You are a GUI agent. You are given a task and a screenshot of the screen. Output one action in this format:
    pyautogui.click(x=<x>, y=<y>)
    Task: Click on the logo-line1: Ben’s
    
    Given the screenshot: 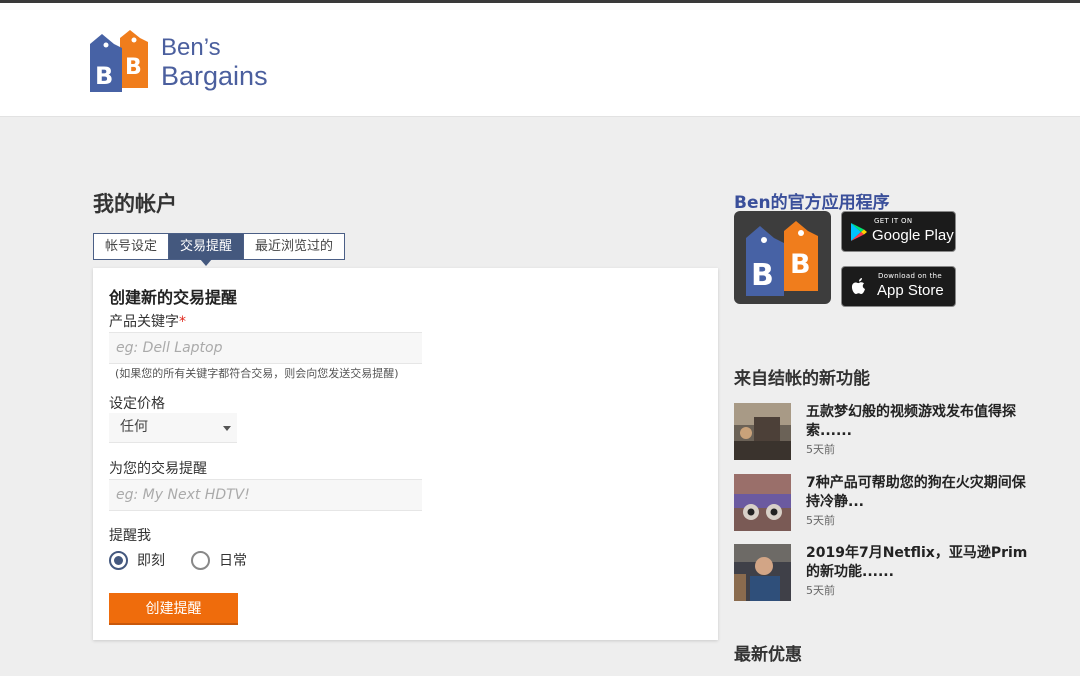 What is the action you would take?
    pyautogui.click(x=191, y=47)
    